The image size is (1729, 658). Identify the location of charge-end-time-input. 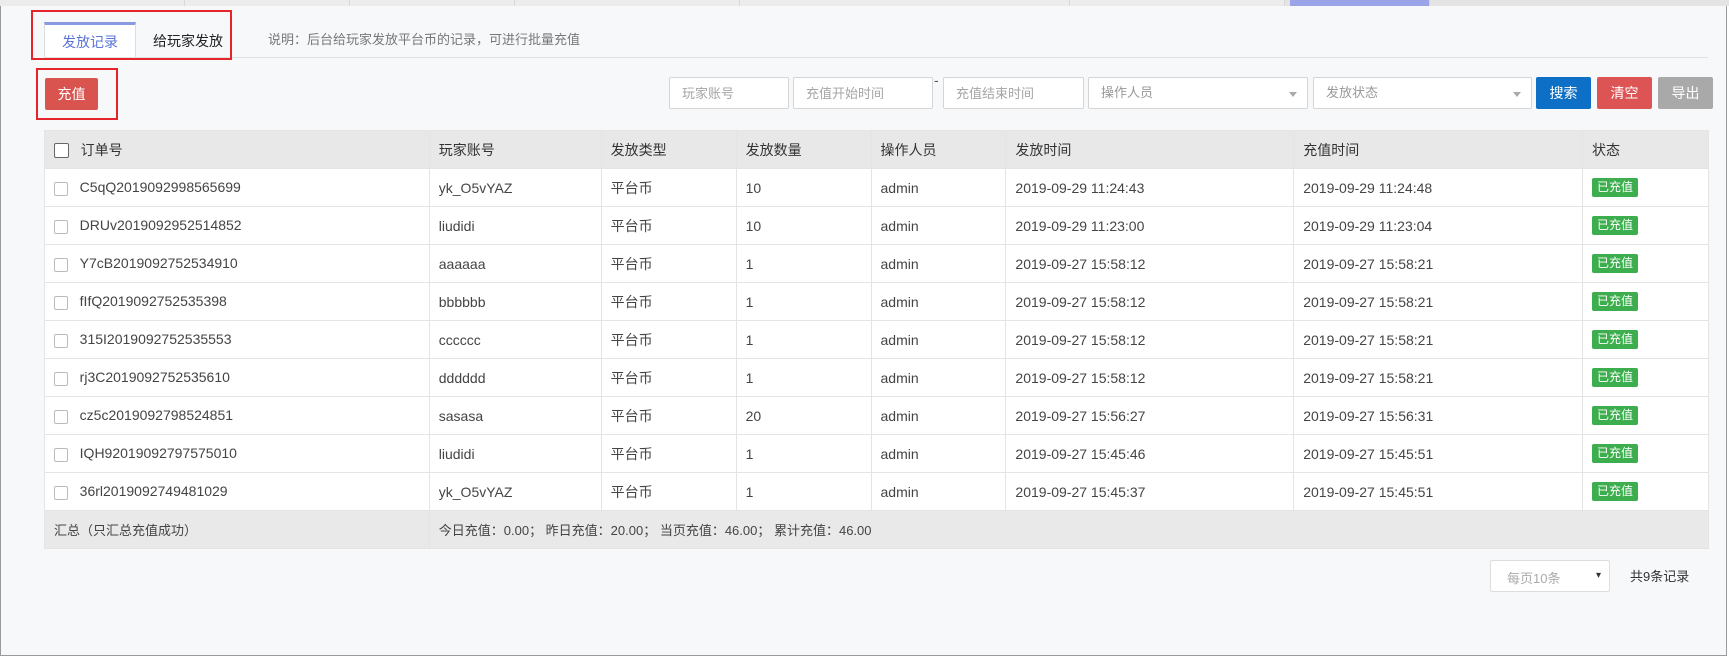
(1013, 93).